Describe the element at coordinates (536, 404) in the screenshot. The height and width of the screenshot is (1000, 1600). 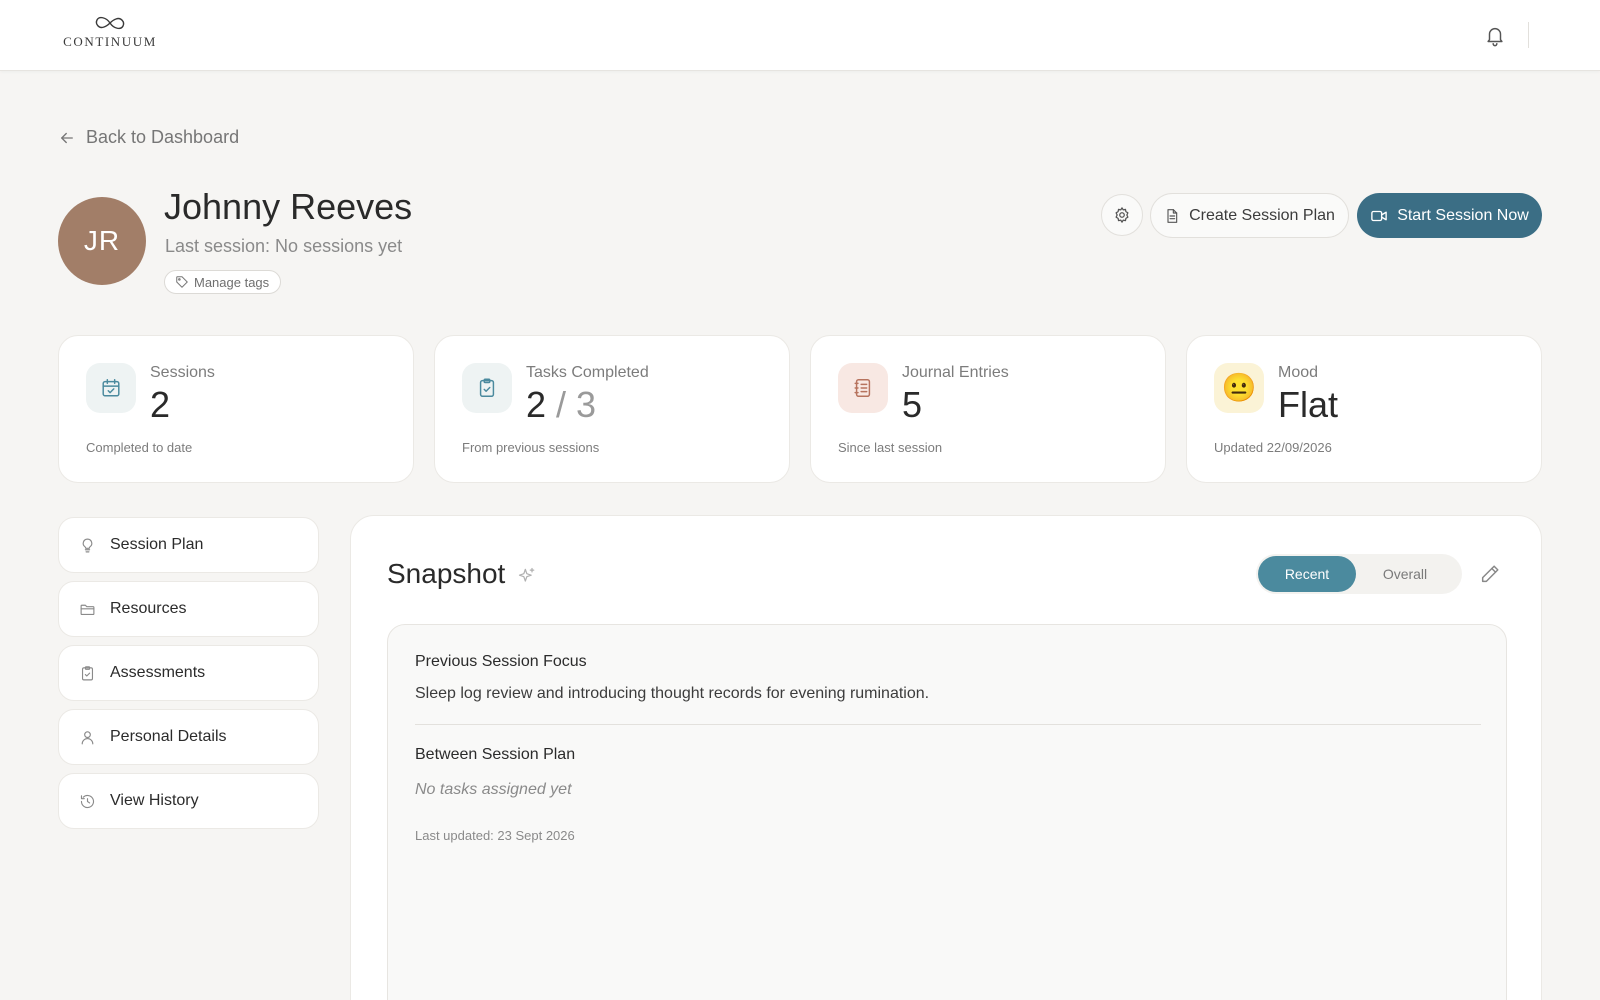
I see `tasks-completed-count: 2` at that location.